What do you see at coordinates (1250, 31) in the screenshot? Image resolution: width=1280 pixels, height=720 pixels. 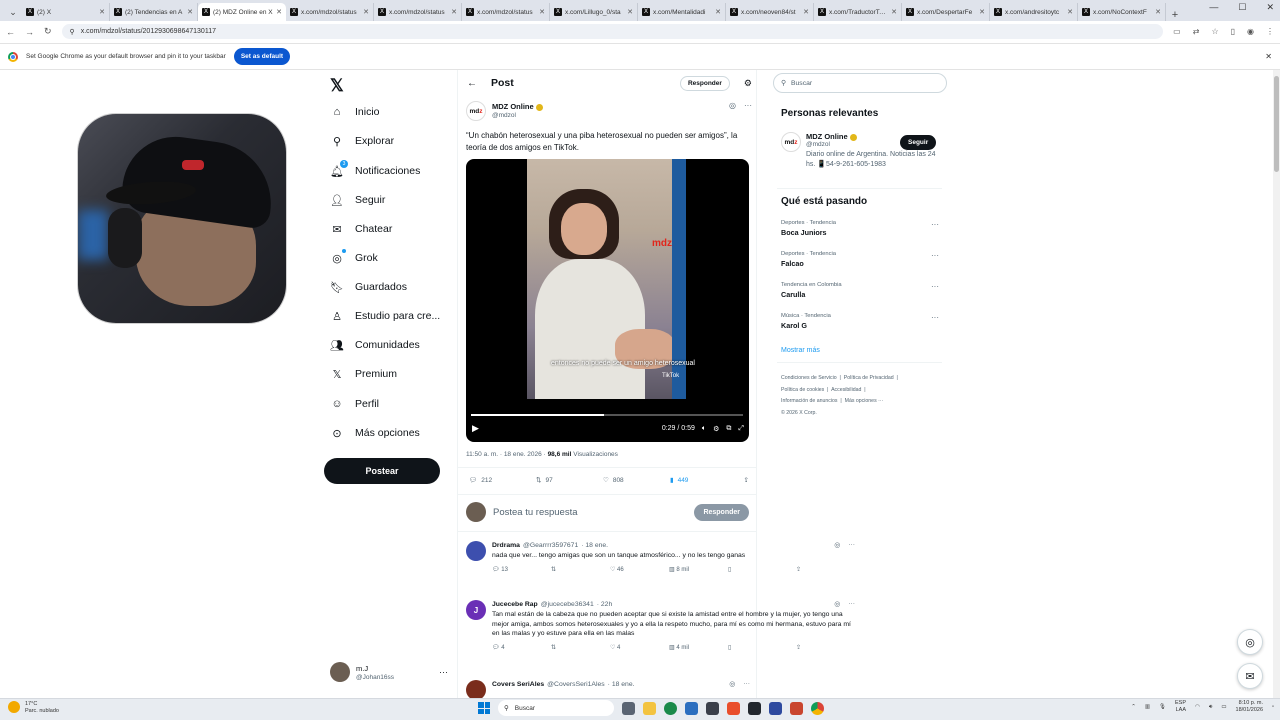 I see `profile-icon: ◉` at bounding box center [1250, 31].